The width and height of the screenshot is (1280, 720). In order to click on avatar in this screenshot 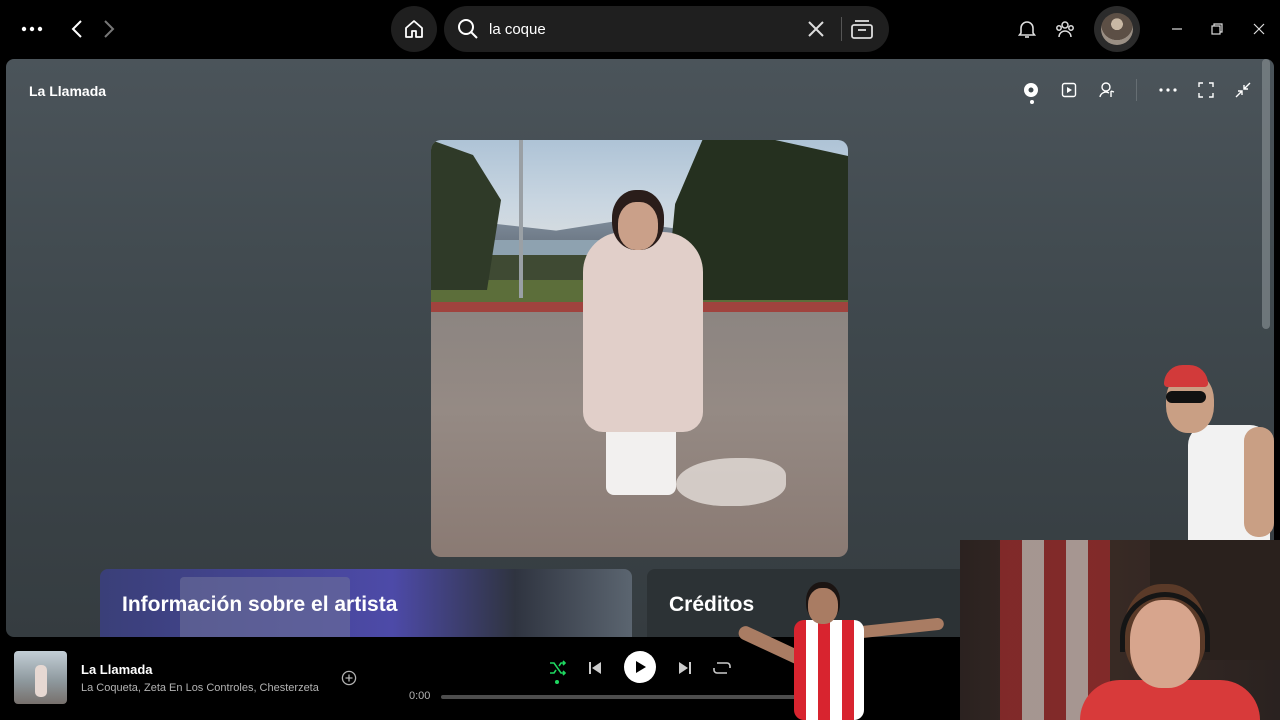, I will do `click(1117, 29)`.